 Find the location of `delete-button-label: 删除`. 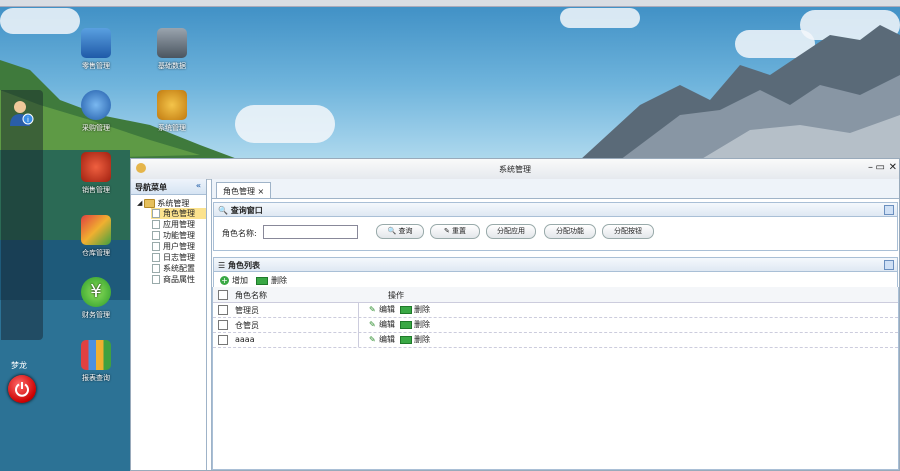

delete-button-label: 删除 is located at coordinates (279, 280).